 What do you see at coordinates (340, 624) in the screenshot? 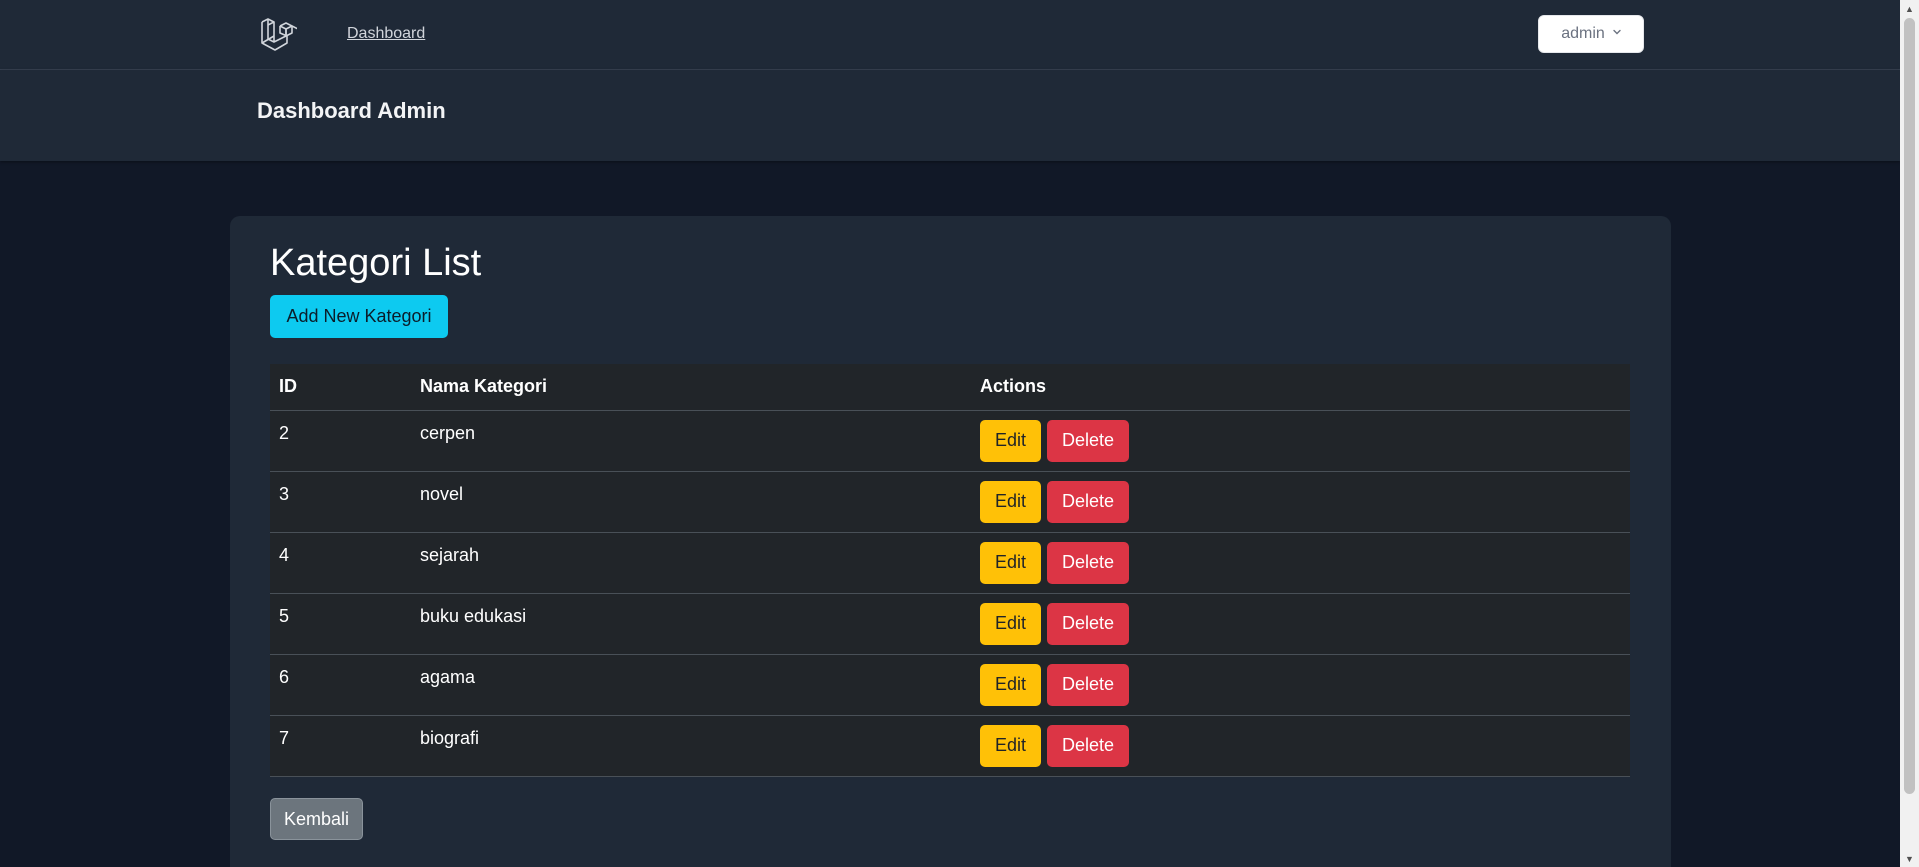
I see `cell-id: 5` at bounding box center [340, 624].